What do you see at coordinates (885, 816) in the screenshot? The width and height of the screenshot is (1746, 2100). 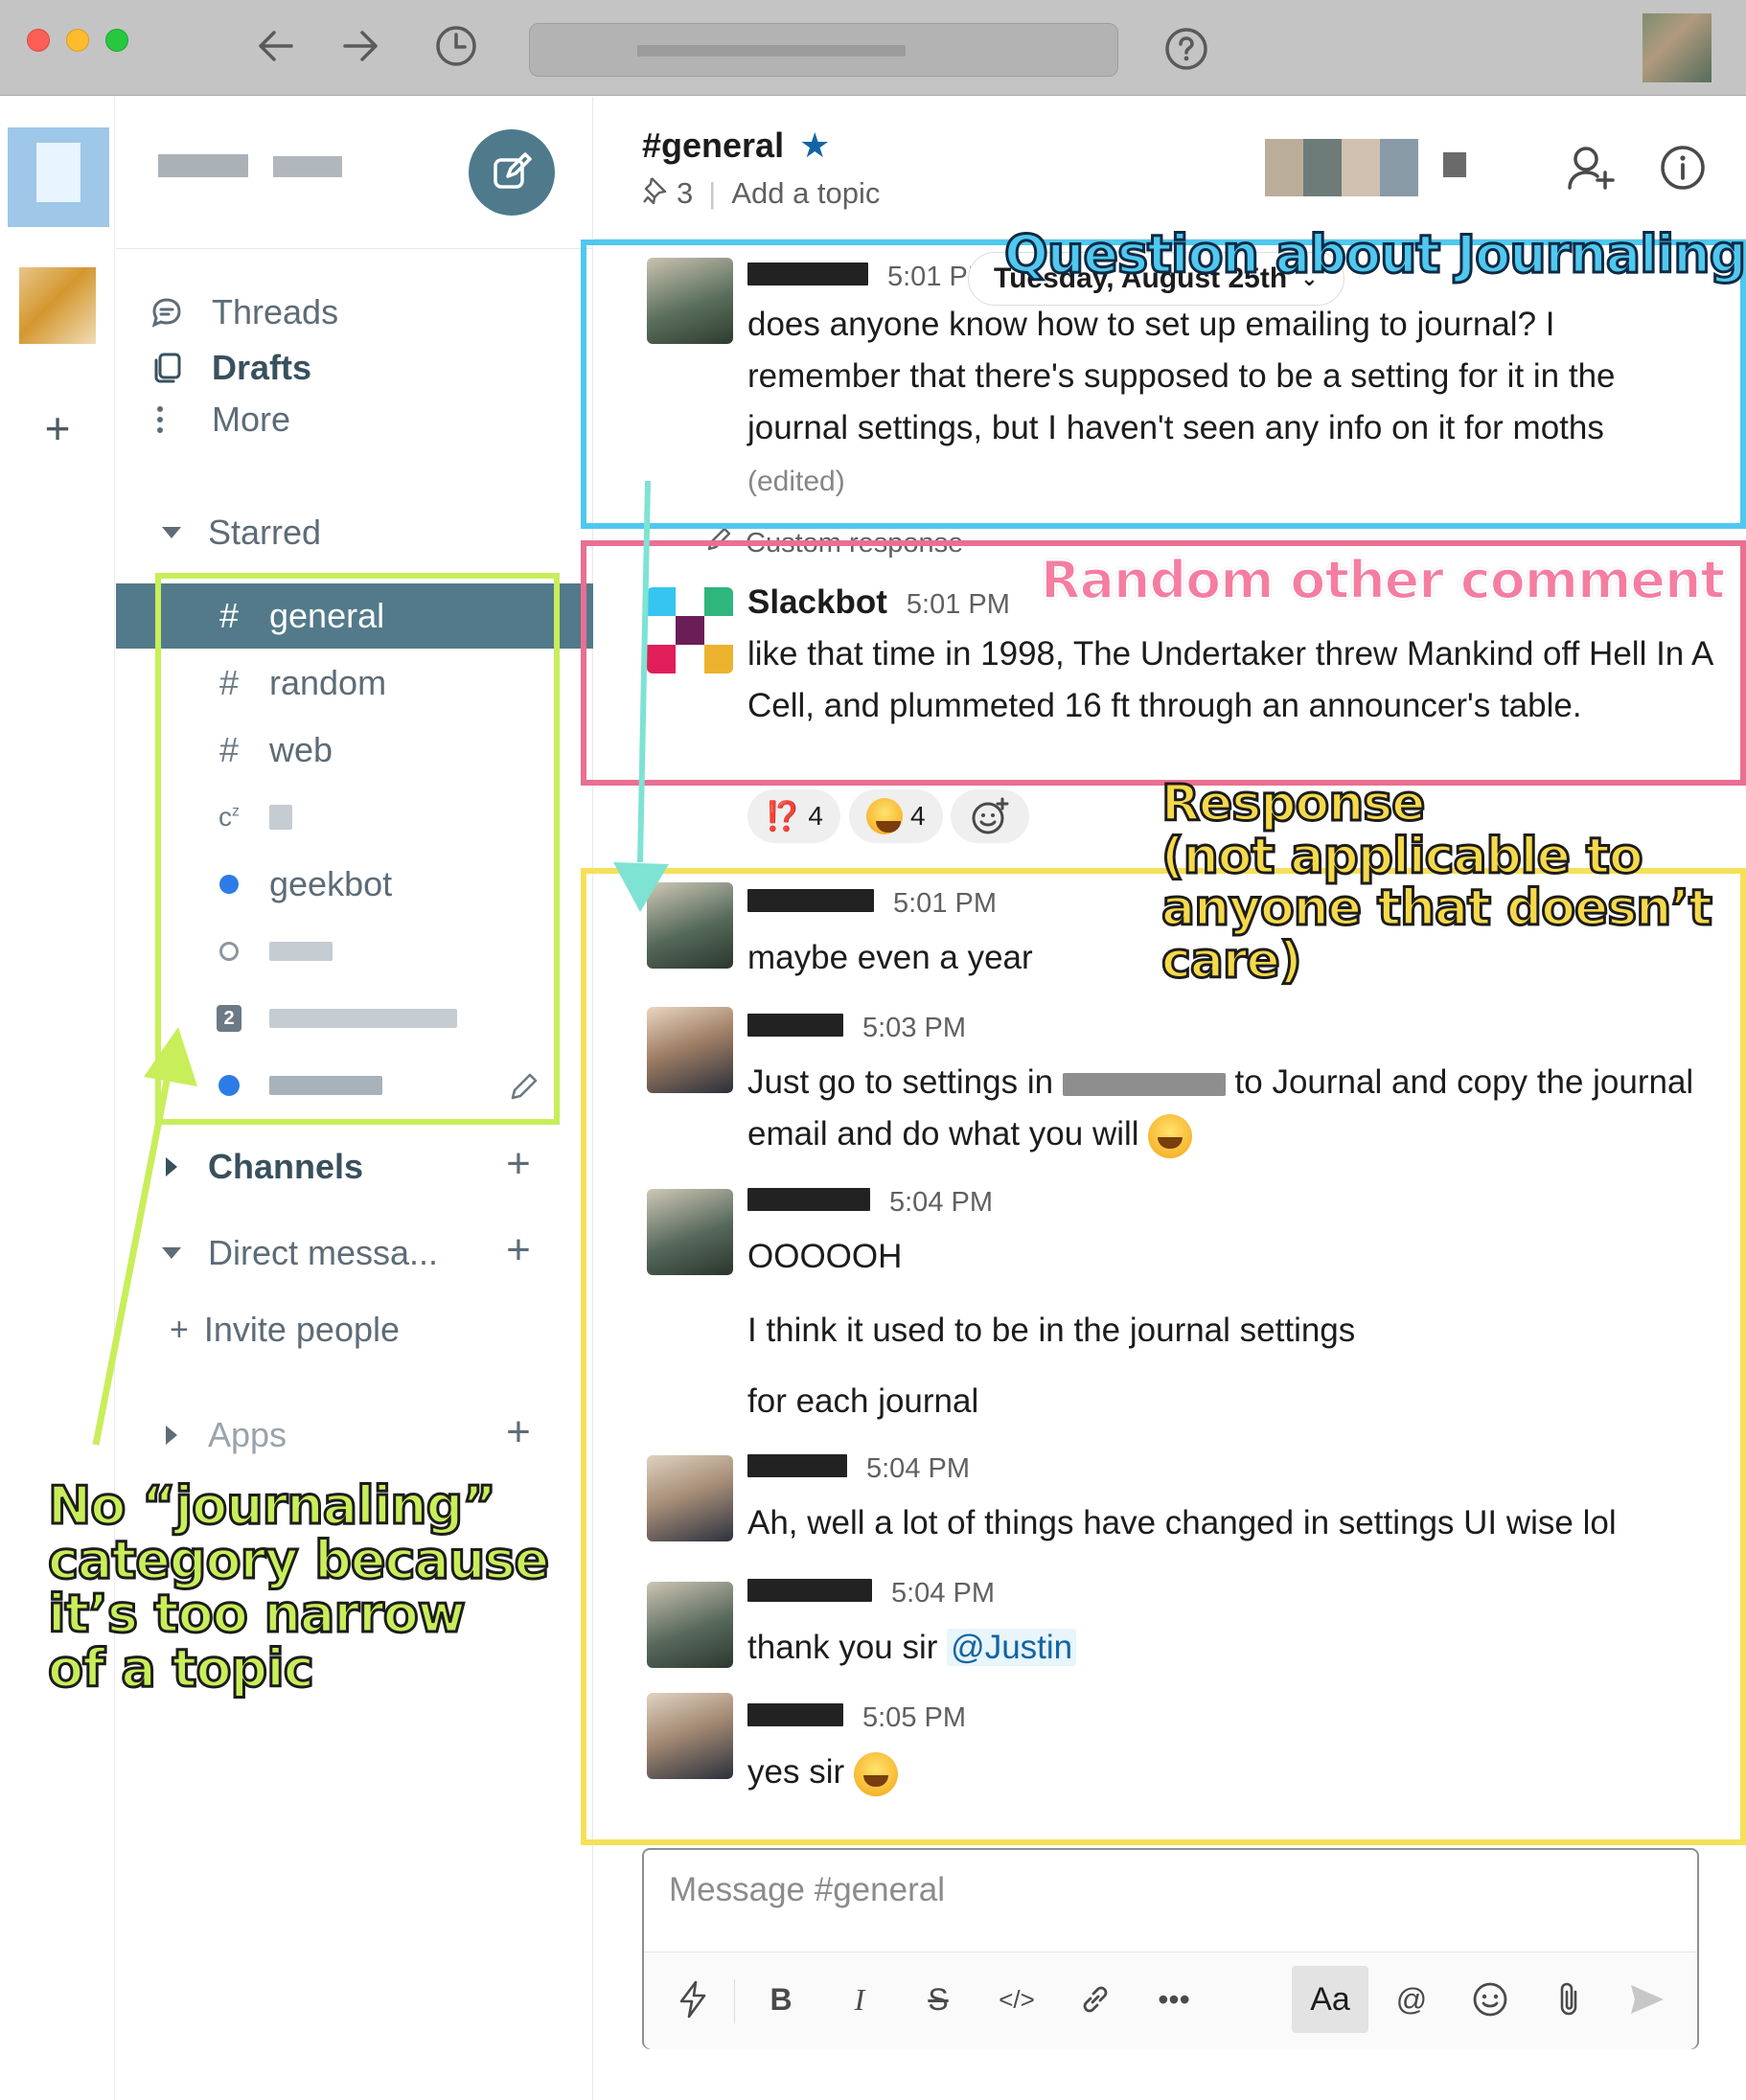 I see `joy-emoji` at bounding box center [885, 816].